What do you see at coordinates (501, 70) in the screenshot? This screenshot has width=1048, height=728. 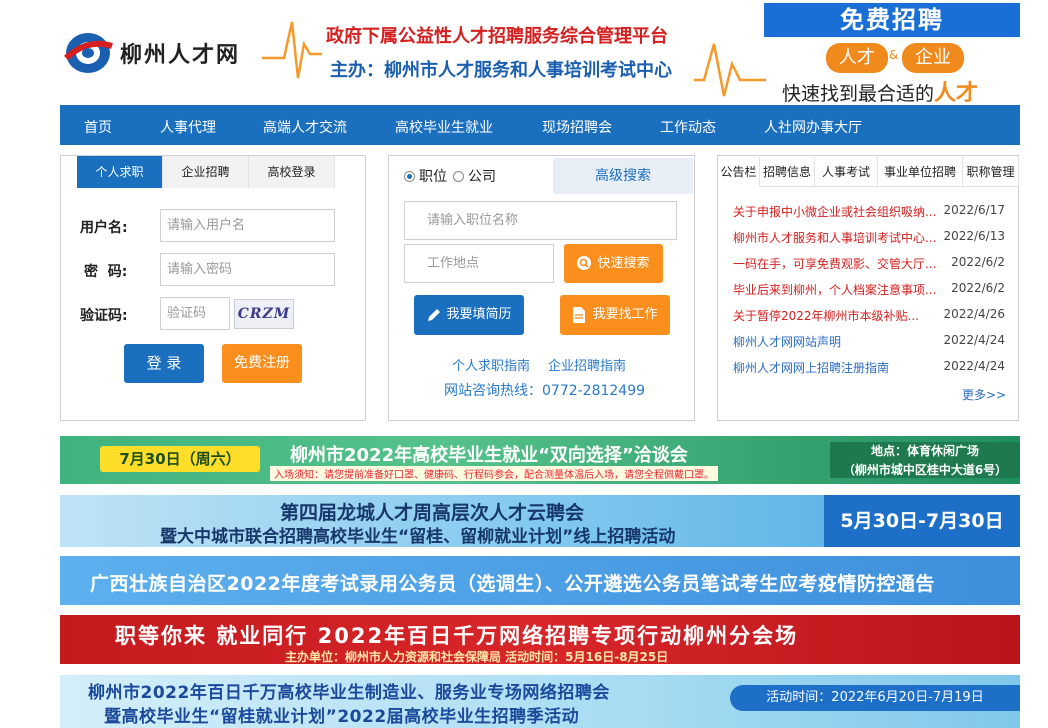 I see `slogan-line-2: 主办：柳州市人才服务和人事培训考试中心` at bounding box center [501, 70].